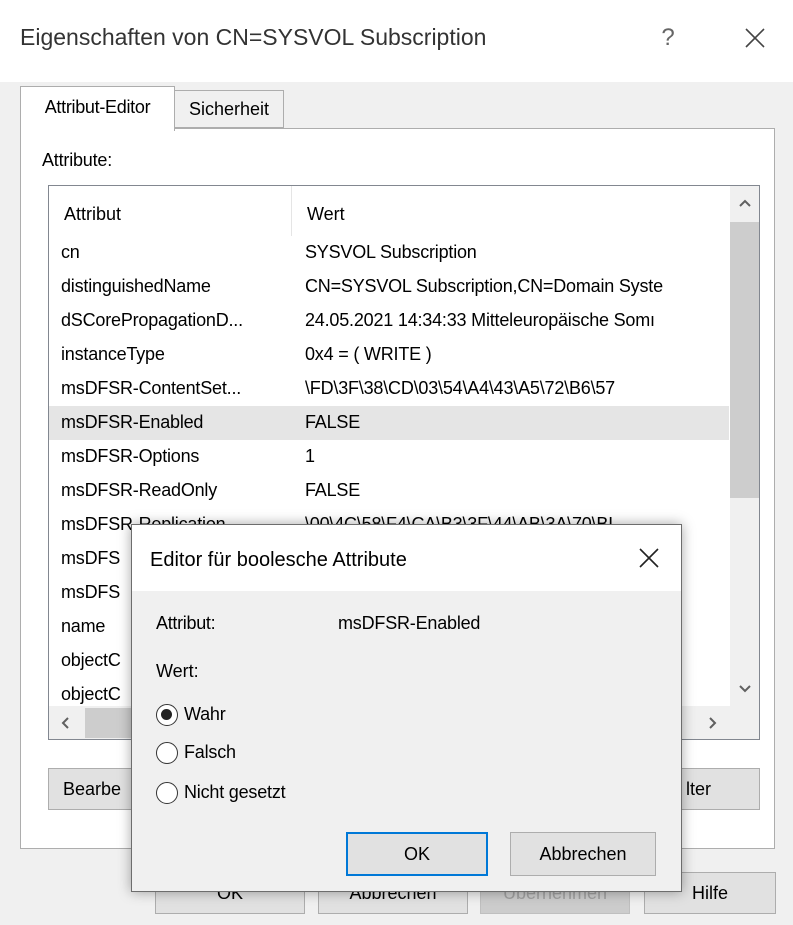 The width and height of the screenshot is (793, 925). Describe the element at coordinates (712, 722) in the screenshot. I see `scroll-right-icon` at that location.